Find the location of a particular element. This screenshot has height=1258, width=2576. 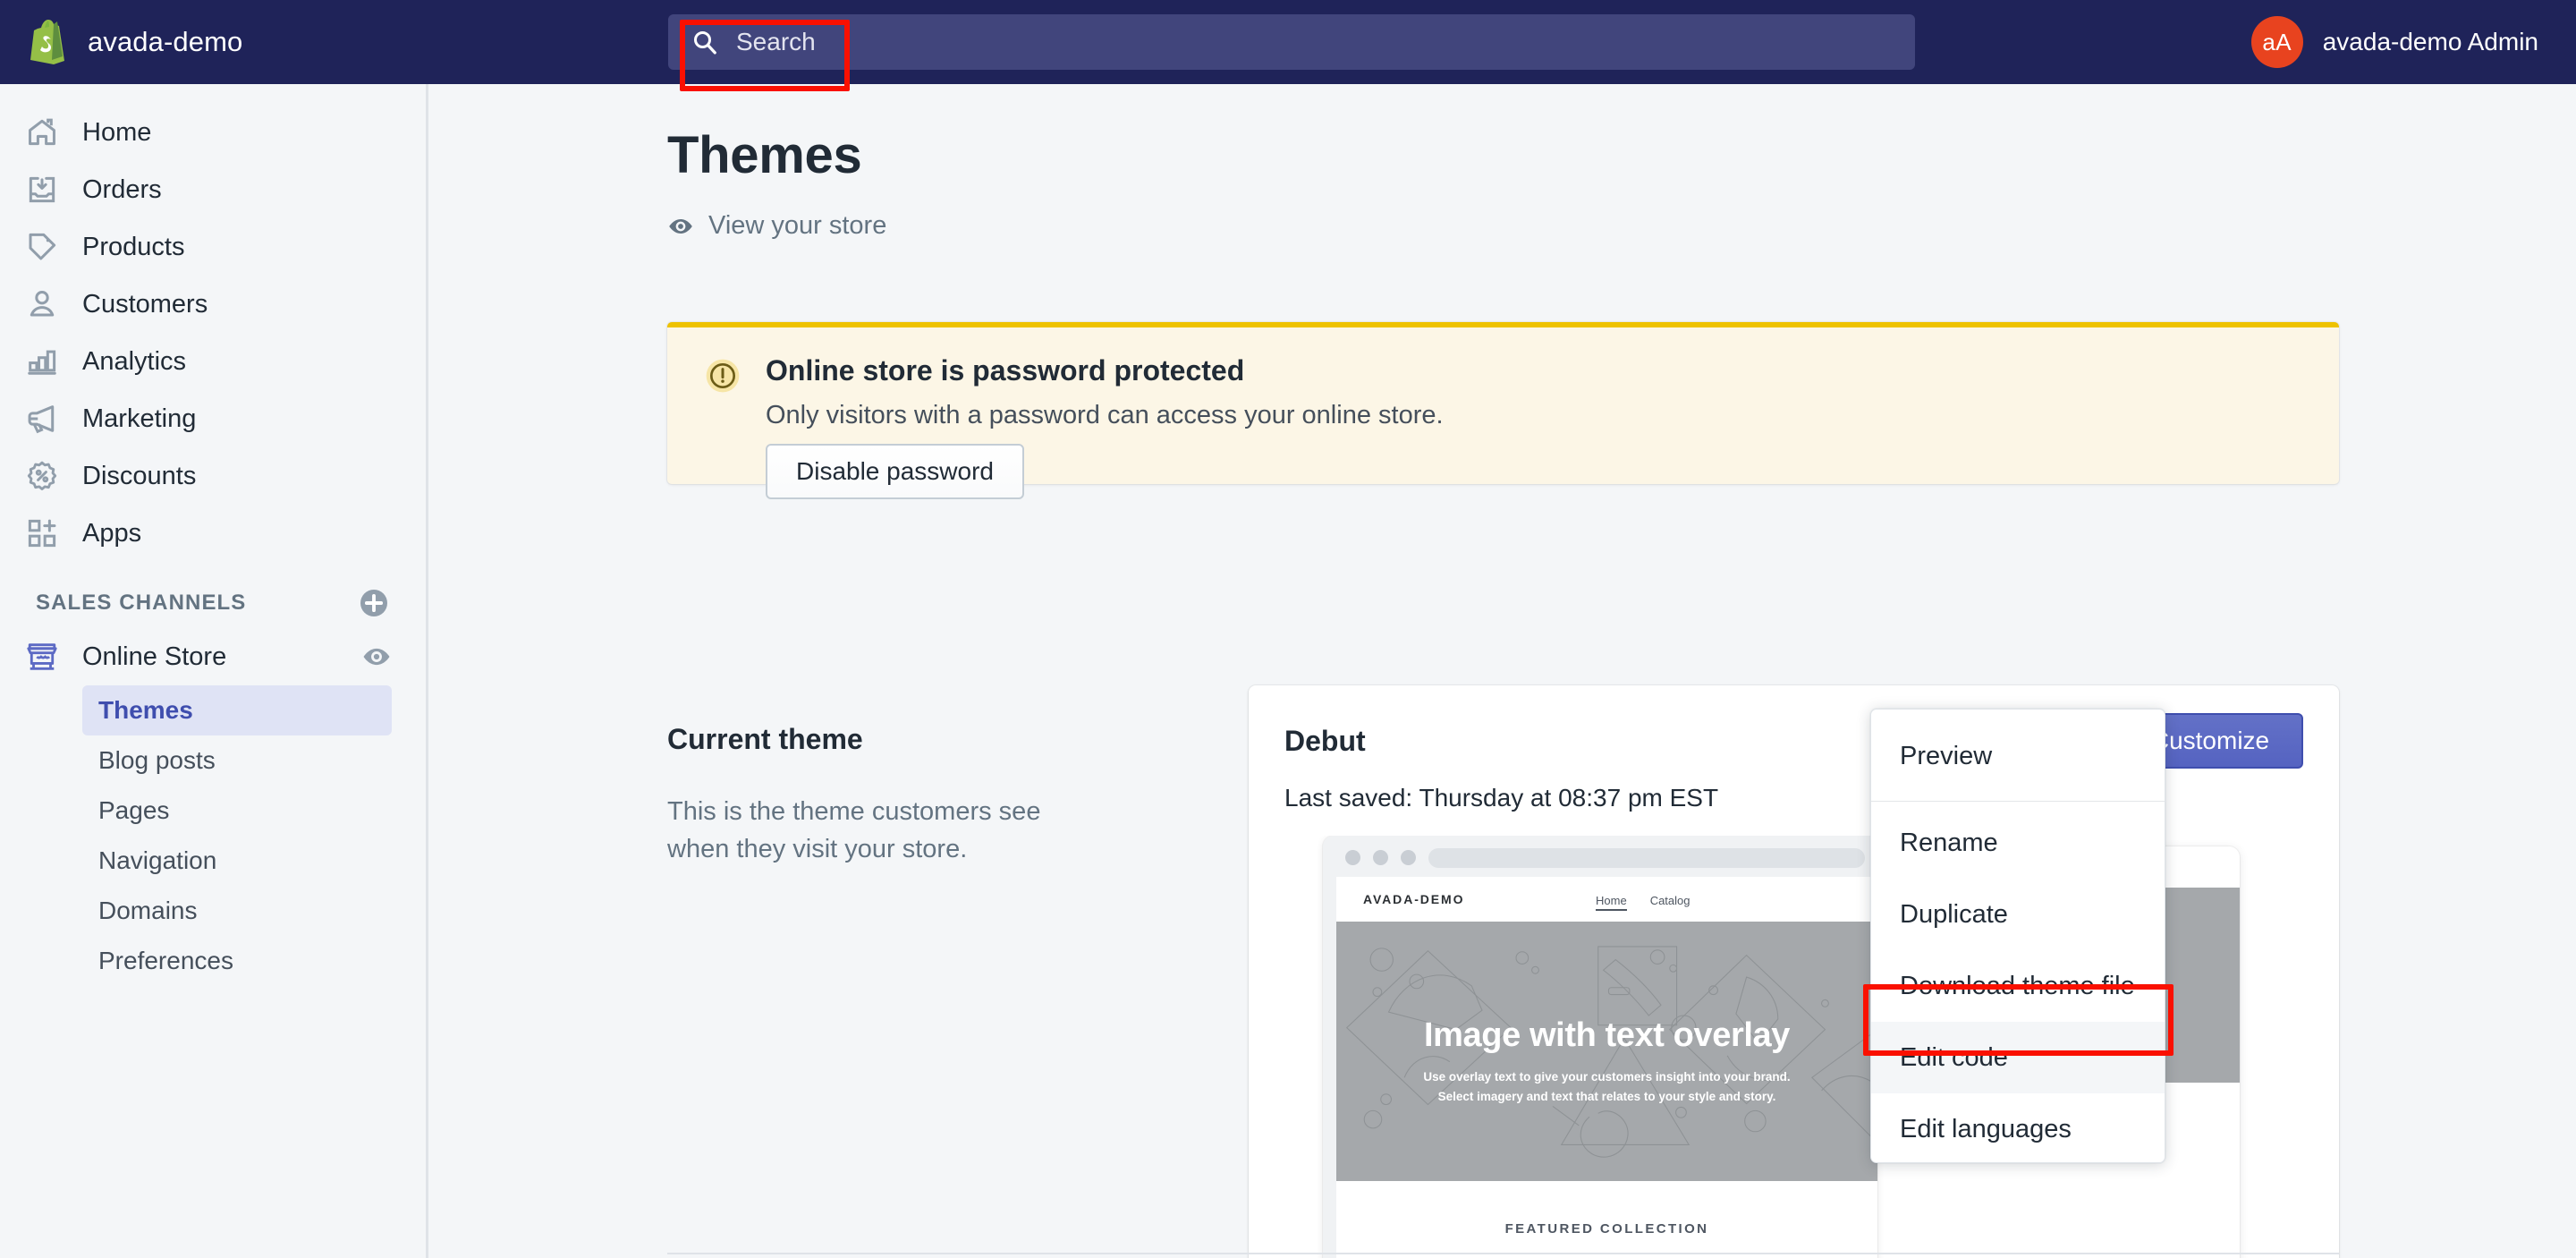

banner-title: Online store is password protected is located at coordinates (1005, 371).